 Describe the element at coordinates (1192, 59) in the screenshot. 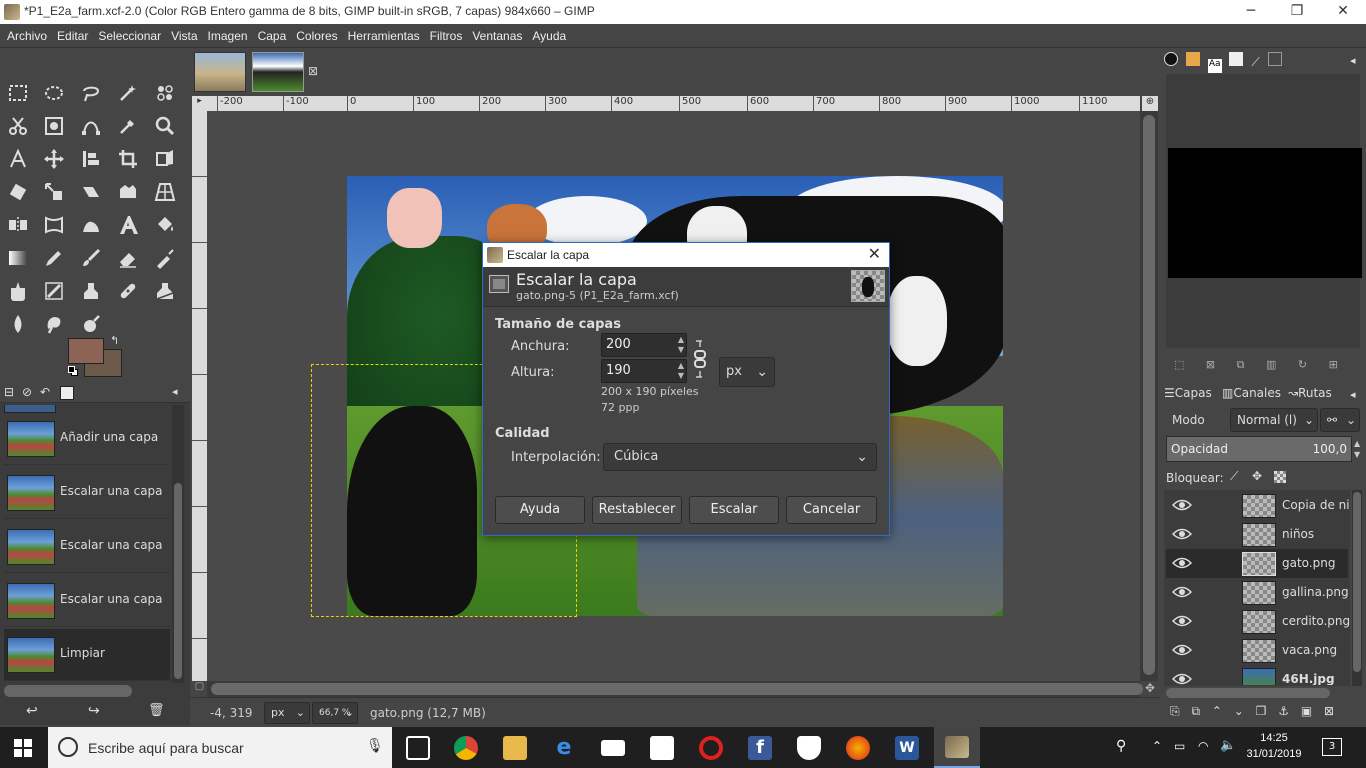

I see `patterns-tab-icon` at that location.